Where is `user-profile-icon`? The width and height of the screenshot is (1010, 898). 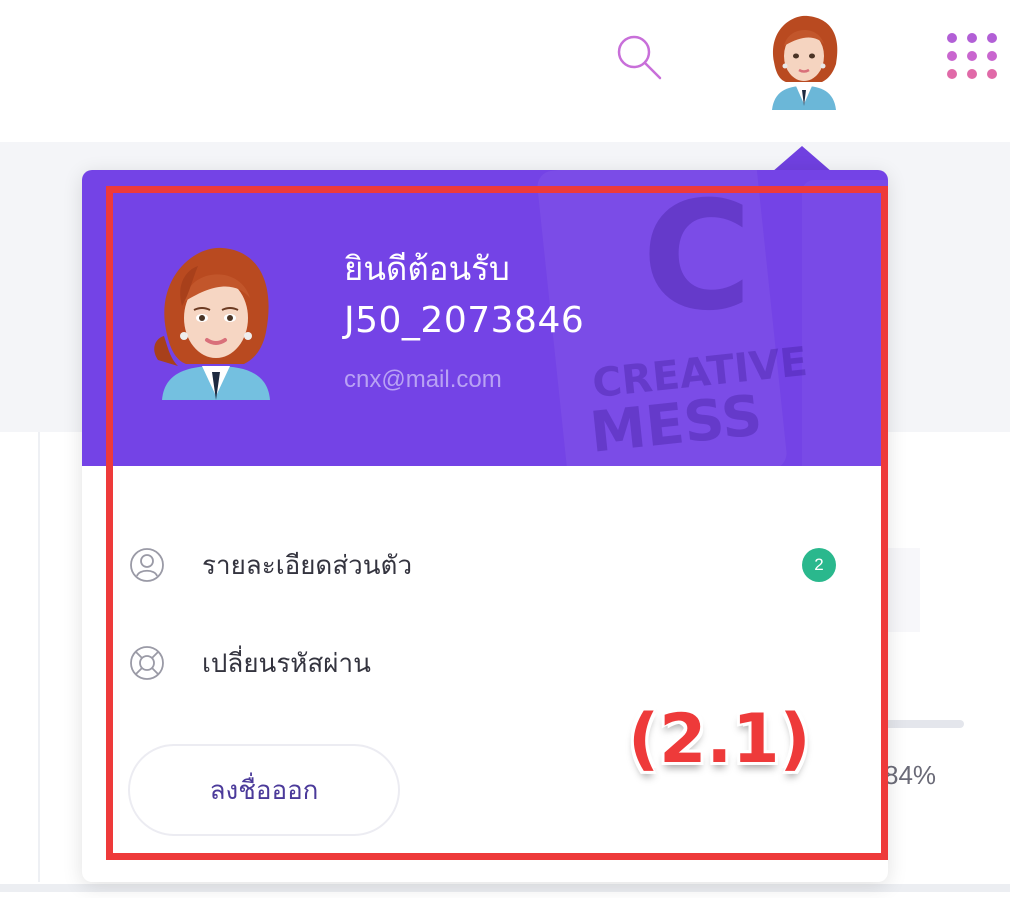
user-profile-icon is located at coordinates (147, 565).